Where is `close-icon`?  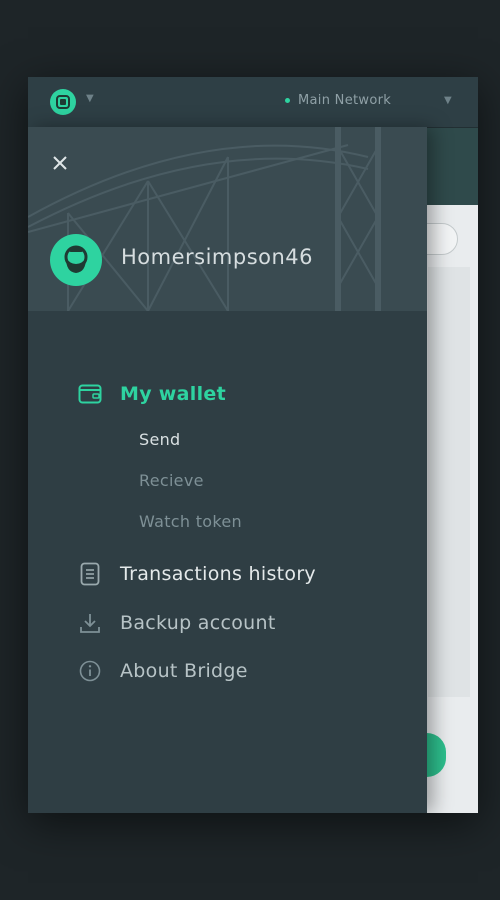 close-icon is located at coordinates (60, 163).